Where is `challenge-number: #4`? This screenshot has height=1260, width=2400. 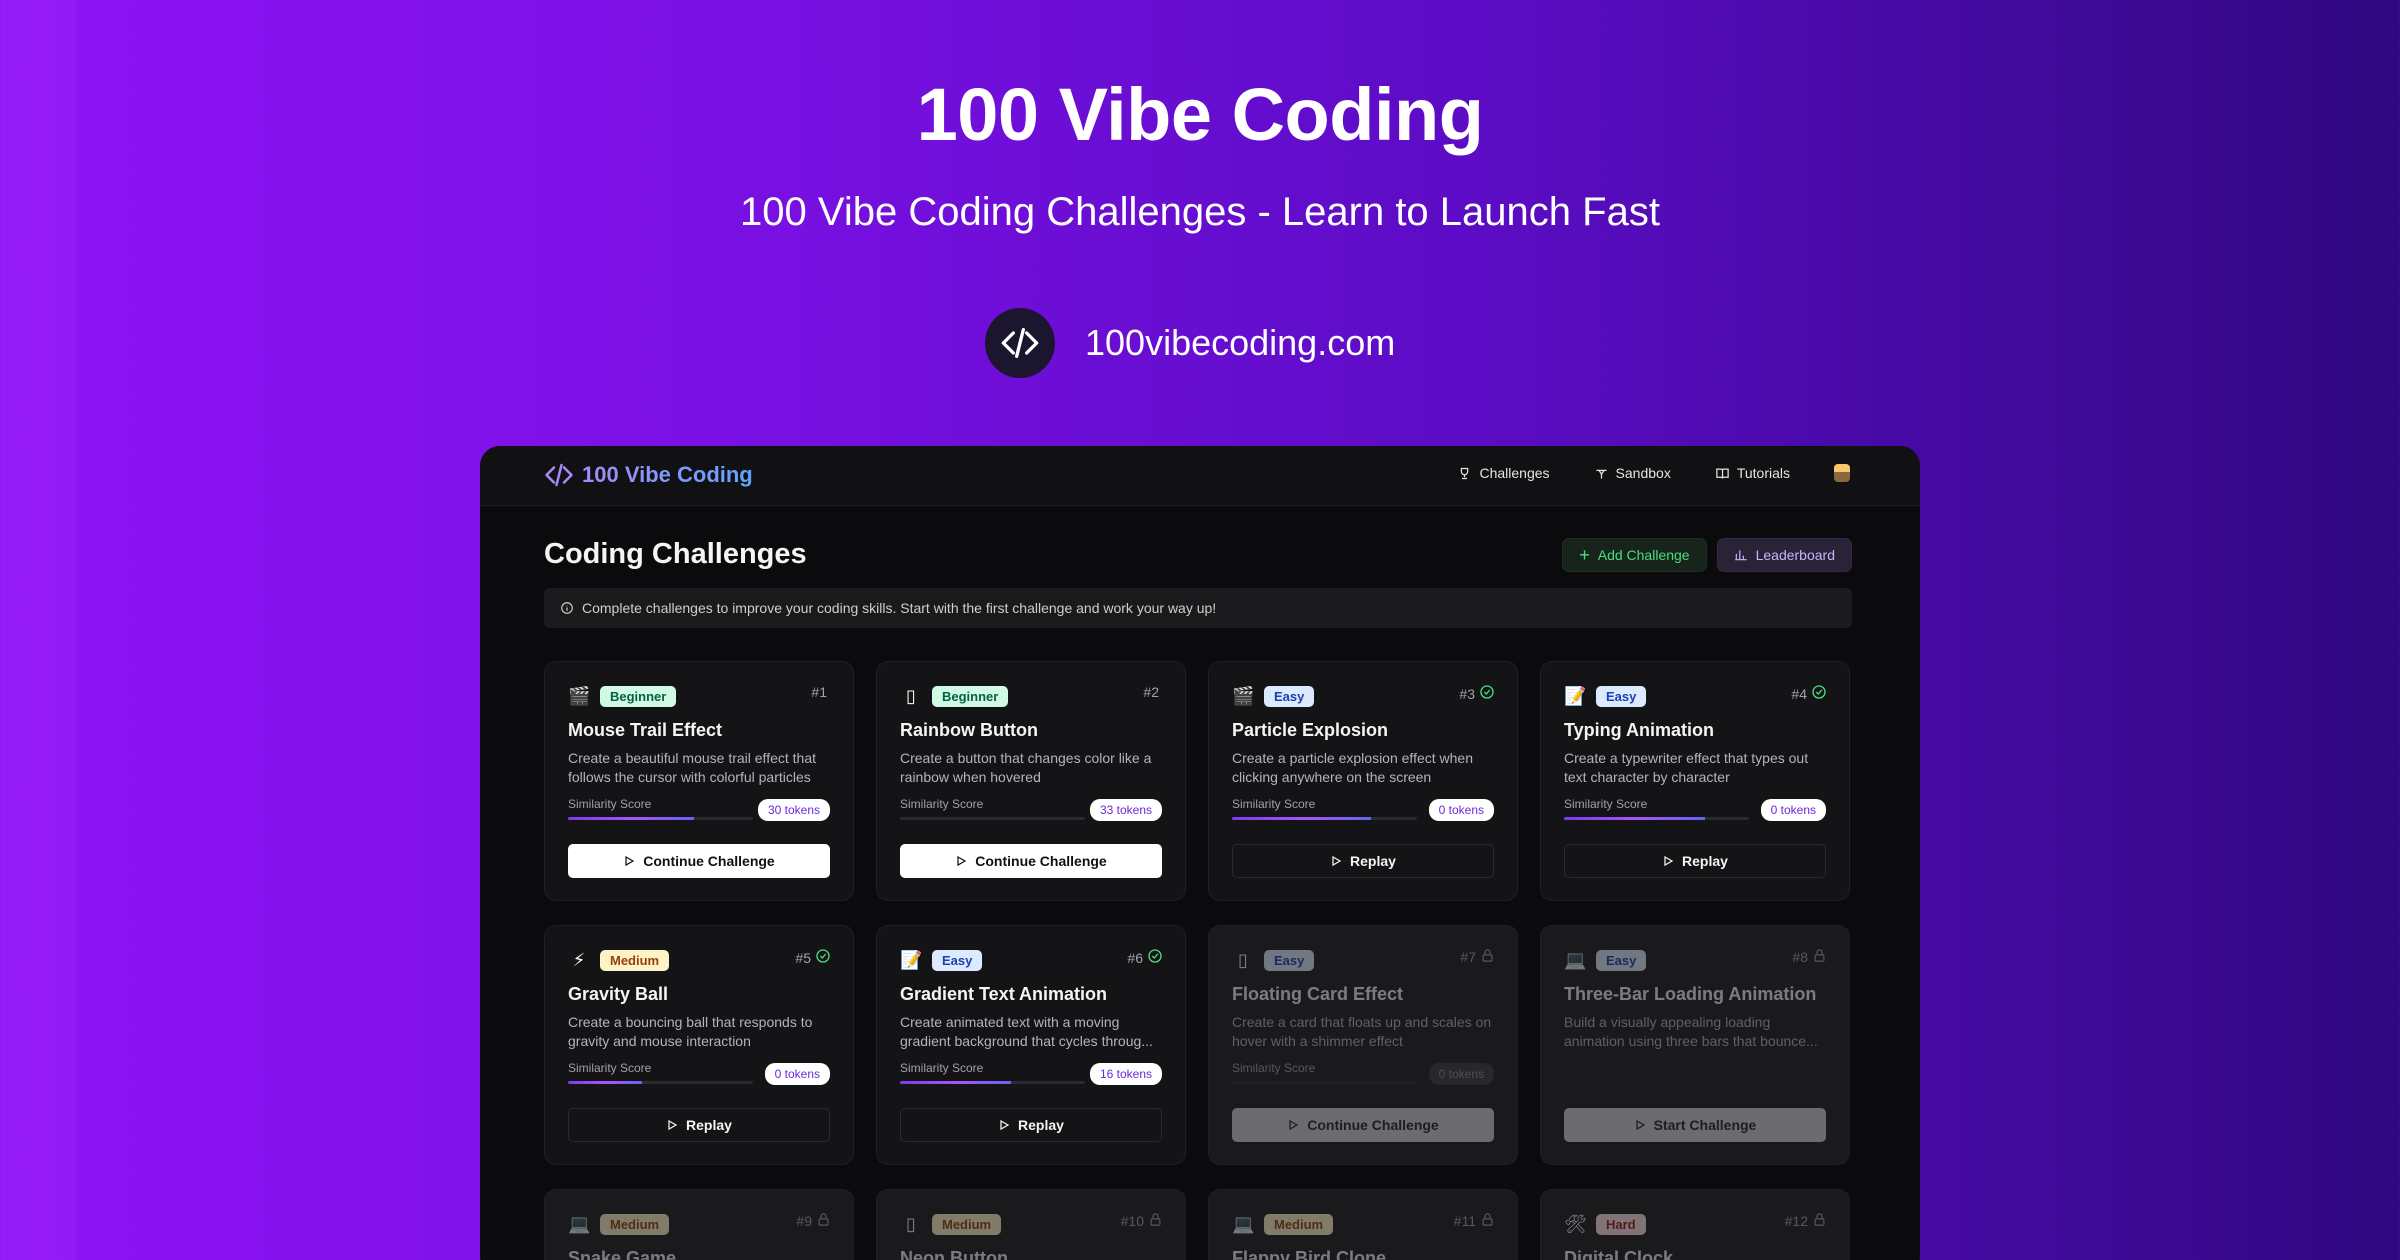 challenge-number: #4 is located at coordinates (1809, 693).